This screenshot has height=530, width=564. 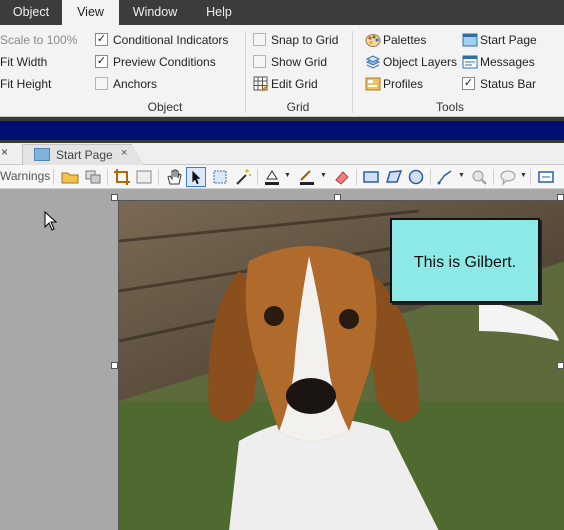 What do you see at coordinates (294, 84) in the screenshot?
I see `edit-grid-label: Edit Grid` at bounding box center [294, 84].